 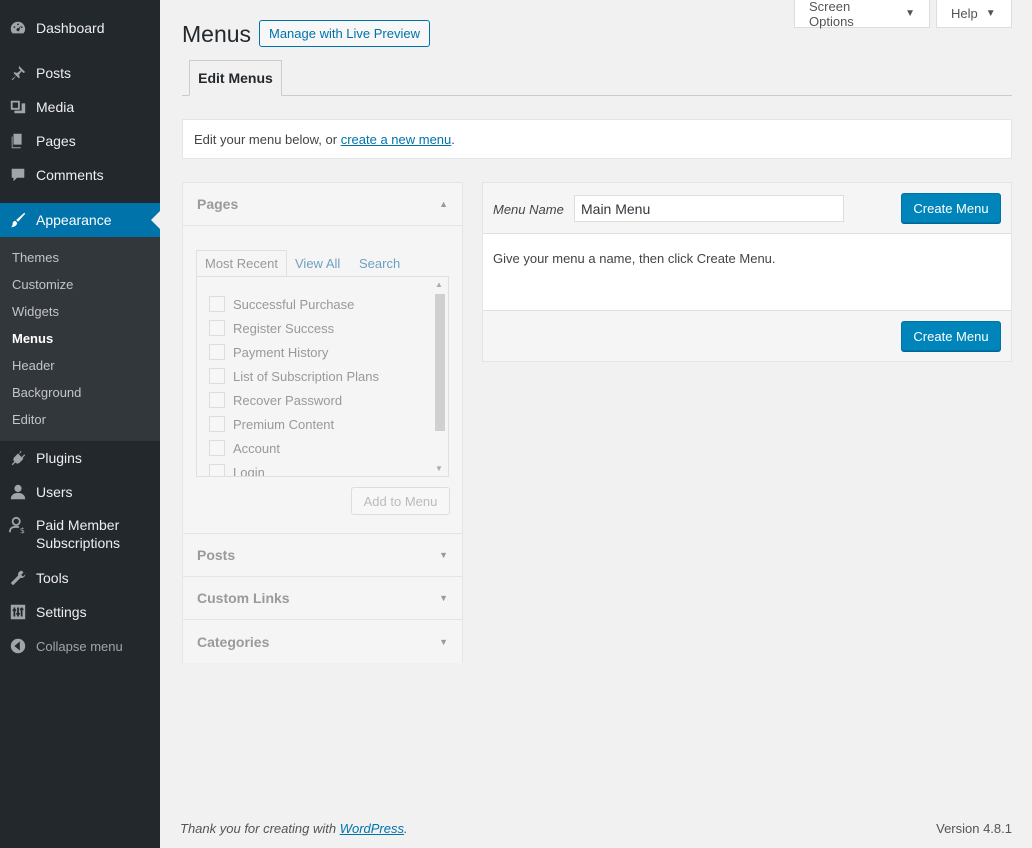 What do you see at coordinates (396, 139) in the screenshot?
I see `create-new-menu-link: create a new menu` at bounding box center [396, 139].